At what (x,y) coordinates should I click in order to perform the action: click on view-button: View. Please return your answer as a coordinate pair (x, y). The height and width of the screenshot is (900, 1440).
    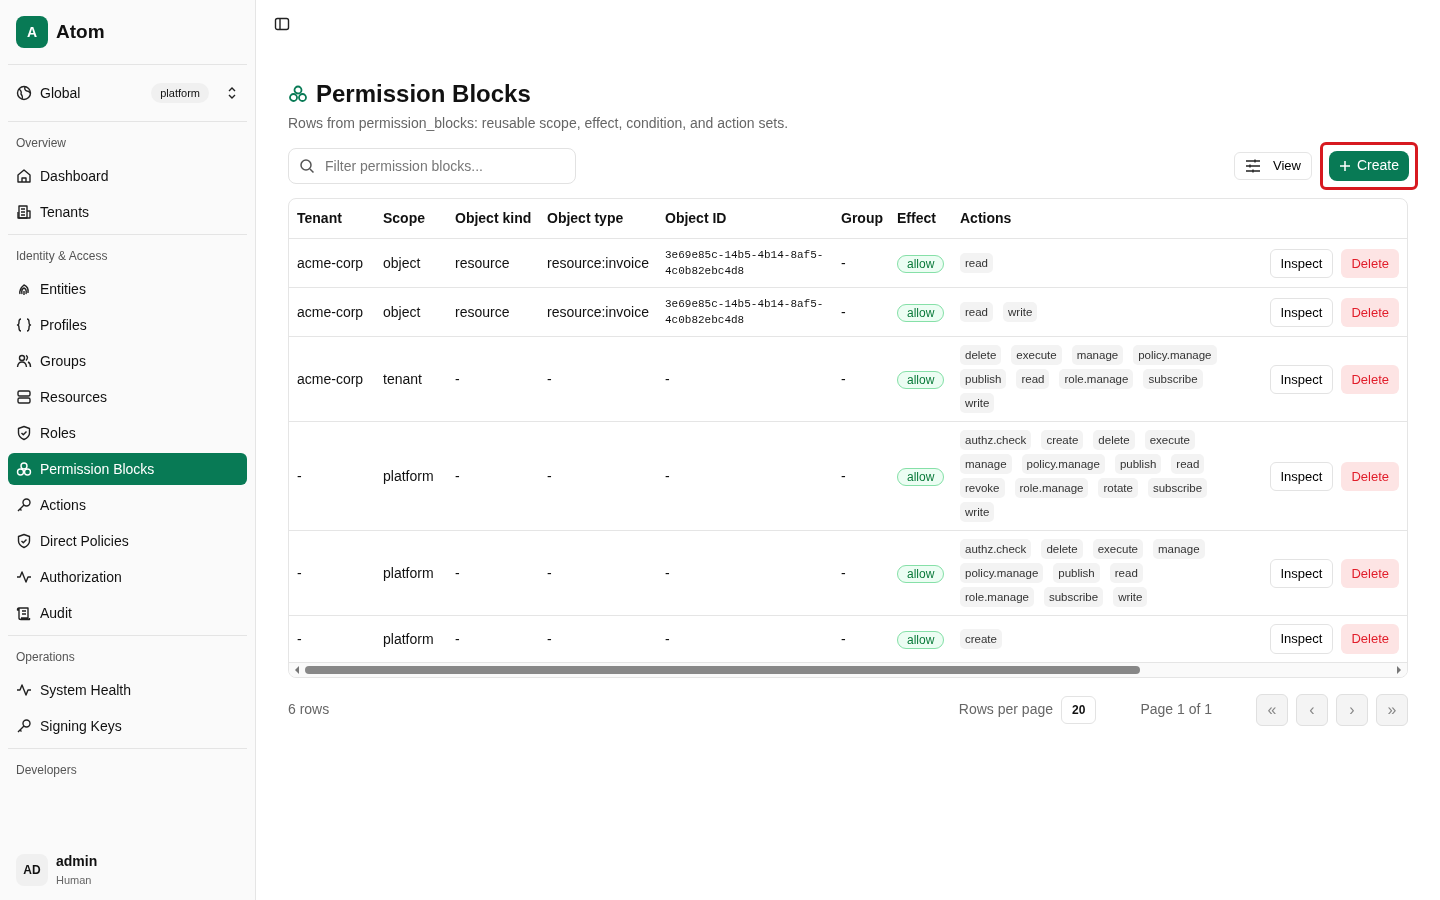
    Looking at the image, I should click on (1273, 165).